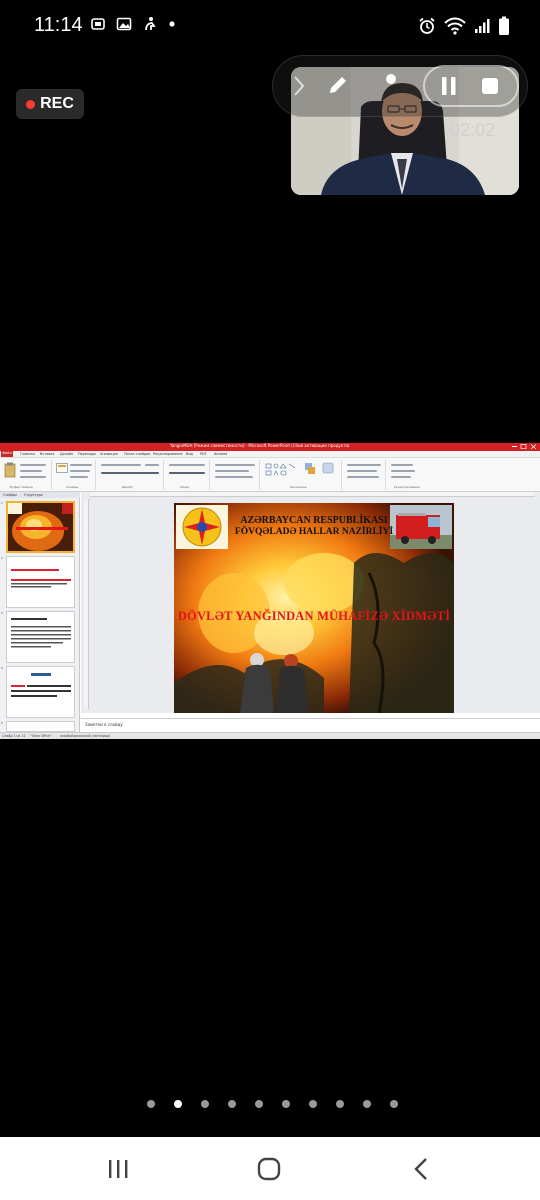  I want to click on rec-indicator: REC, so click(50, 104).